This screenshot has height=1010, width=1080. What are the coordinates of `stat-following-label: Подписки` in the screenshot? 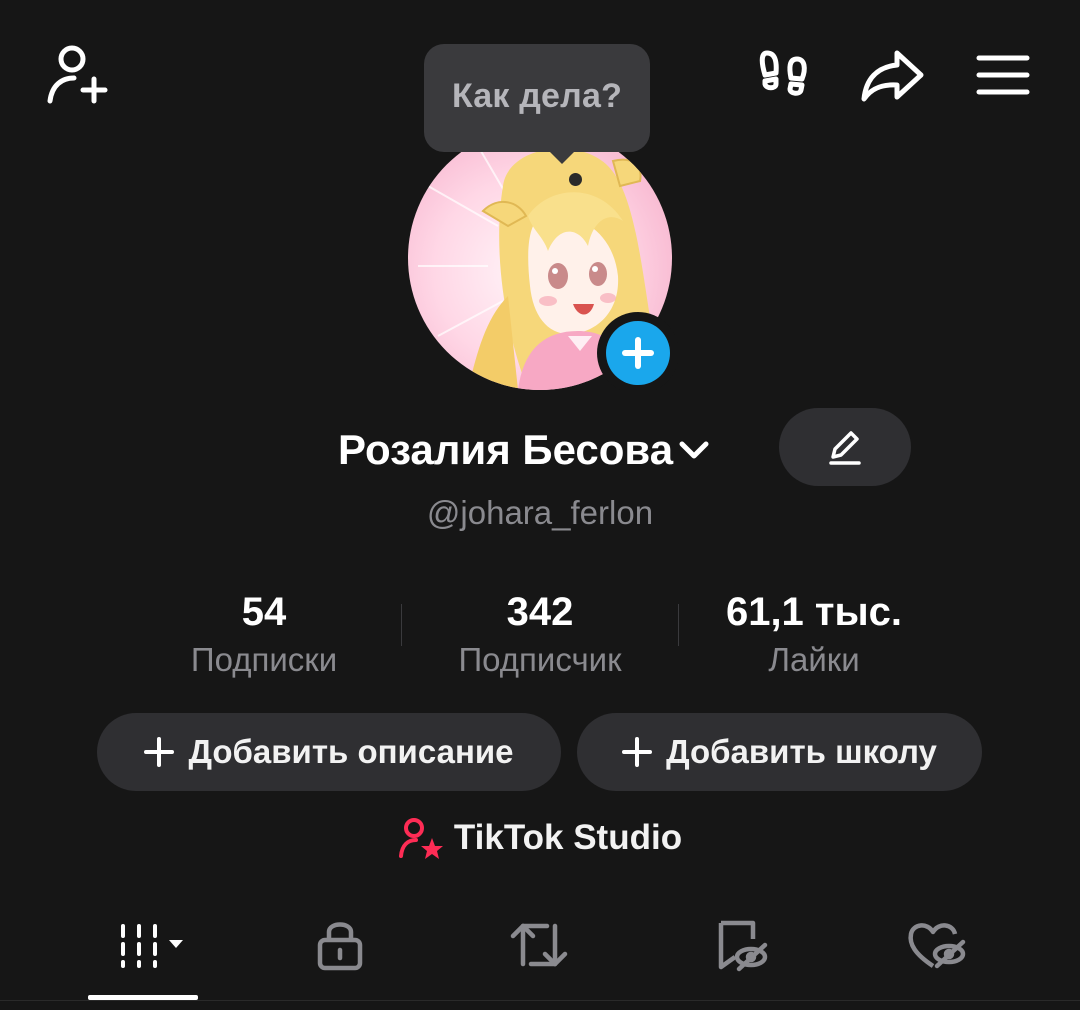 It's located at (264, 659).